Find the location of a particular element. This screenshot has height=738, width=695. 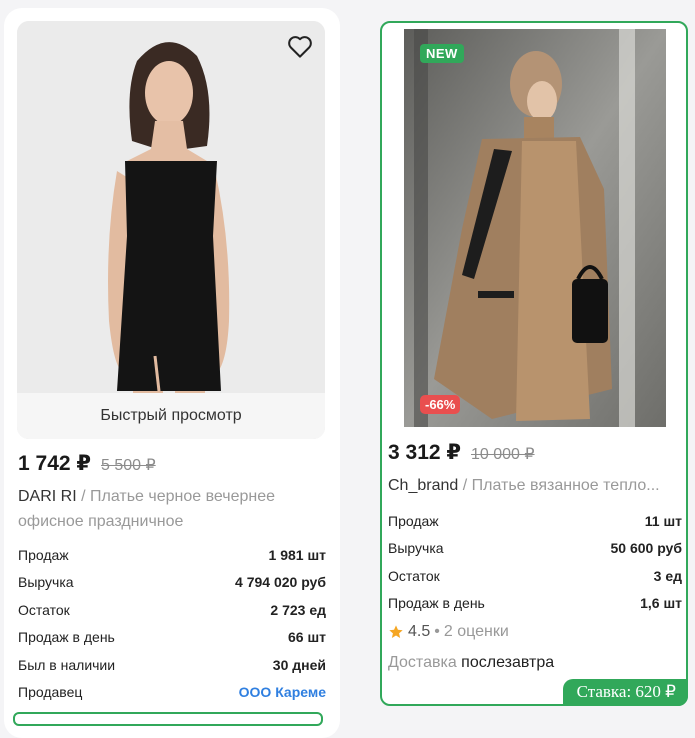

stat-row-sales-per-day: Продаж в день 66 шт is located at coordinates (172, 637).